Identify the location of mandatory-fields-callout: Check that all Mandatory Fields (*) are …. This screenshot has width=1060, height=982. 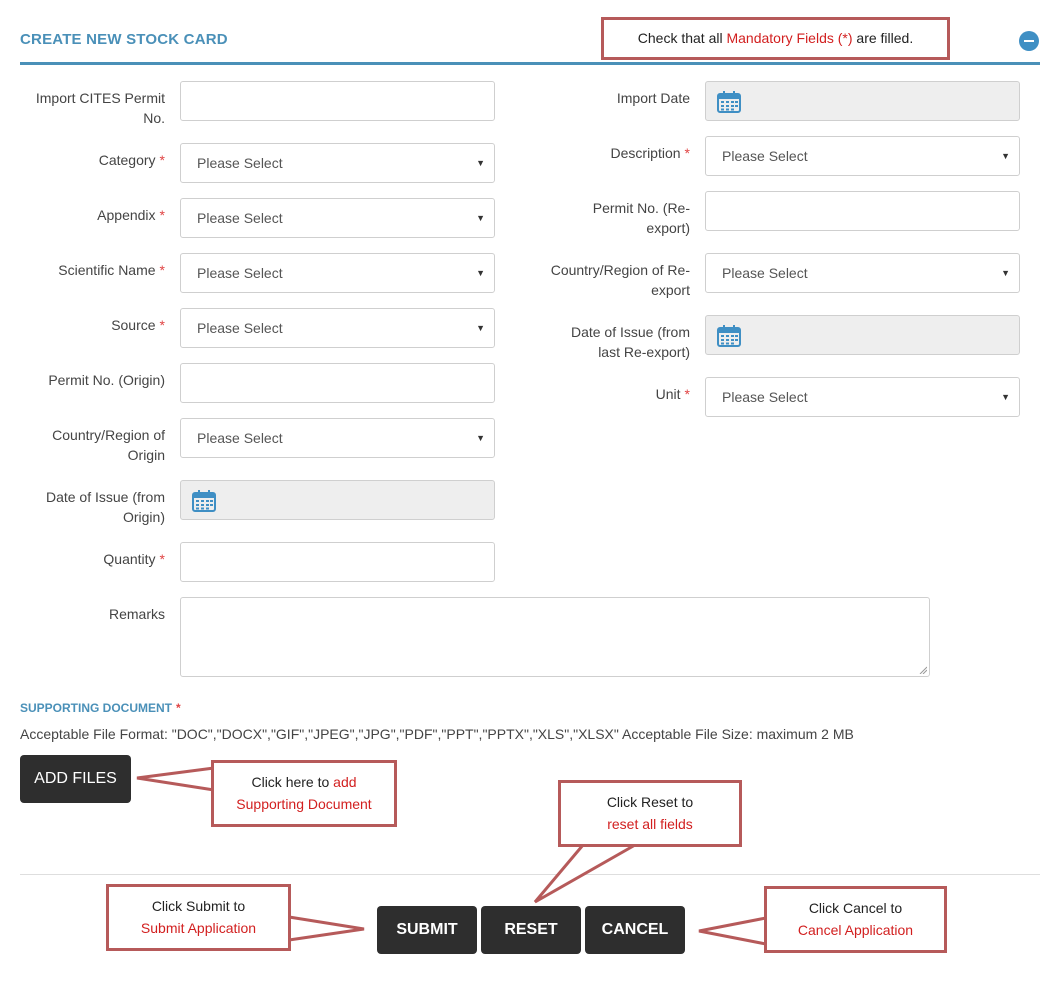
(775, 38).